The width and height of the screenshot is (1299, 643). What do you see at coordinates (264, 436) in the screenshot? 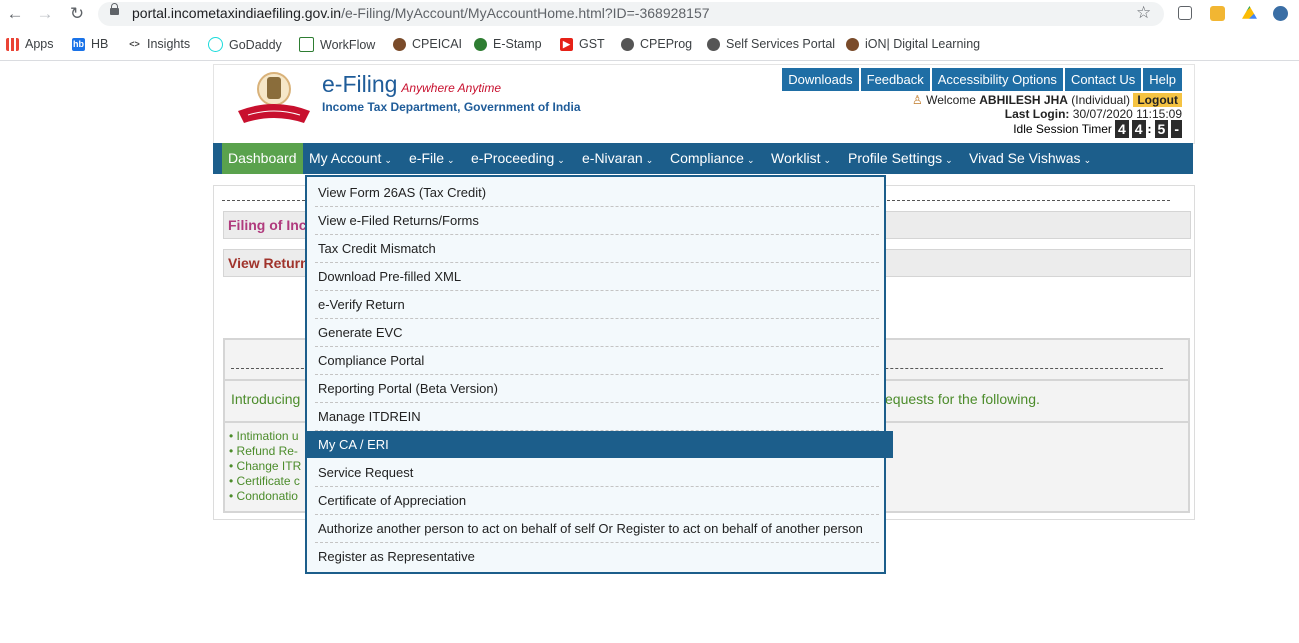
I see `list-item: • Intimation u` at bounding box center [264, 436].